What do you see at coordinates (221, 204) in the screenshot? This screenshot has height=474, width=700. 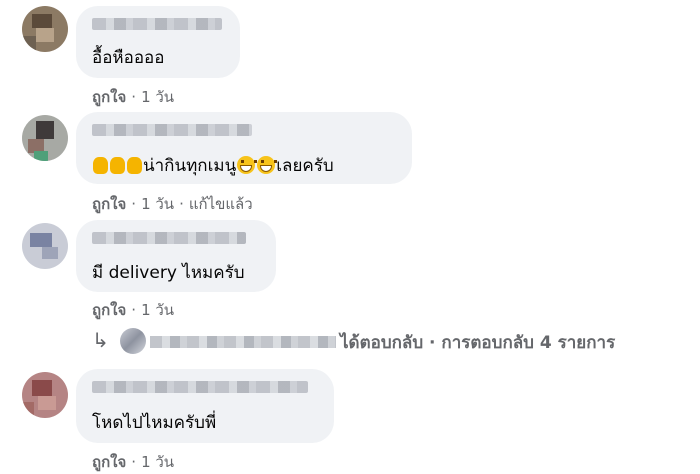 I see `edited-label: แก้ไขแล้ว` at bounding box center [221, 204].